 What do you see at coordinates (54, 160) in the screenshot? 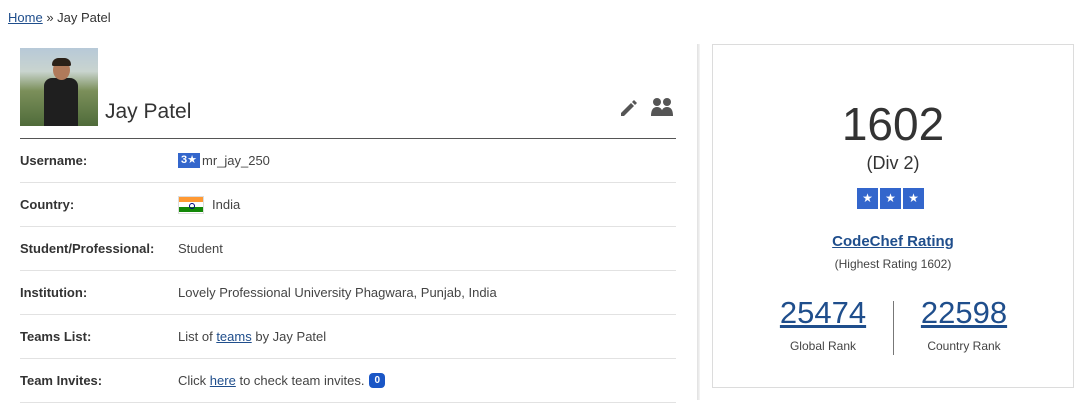
I see `username-label: Username:` at bounding box center [54, 160].